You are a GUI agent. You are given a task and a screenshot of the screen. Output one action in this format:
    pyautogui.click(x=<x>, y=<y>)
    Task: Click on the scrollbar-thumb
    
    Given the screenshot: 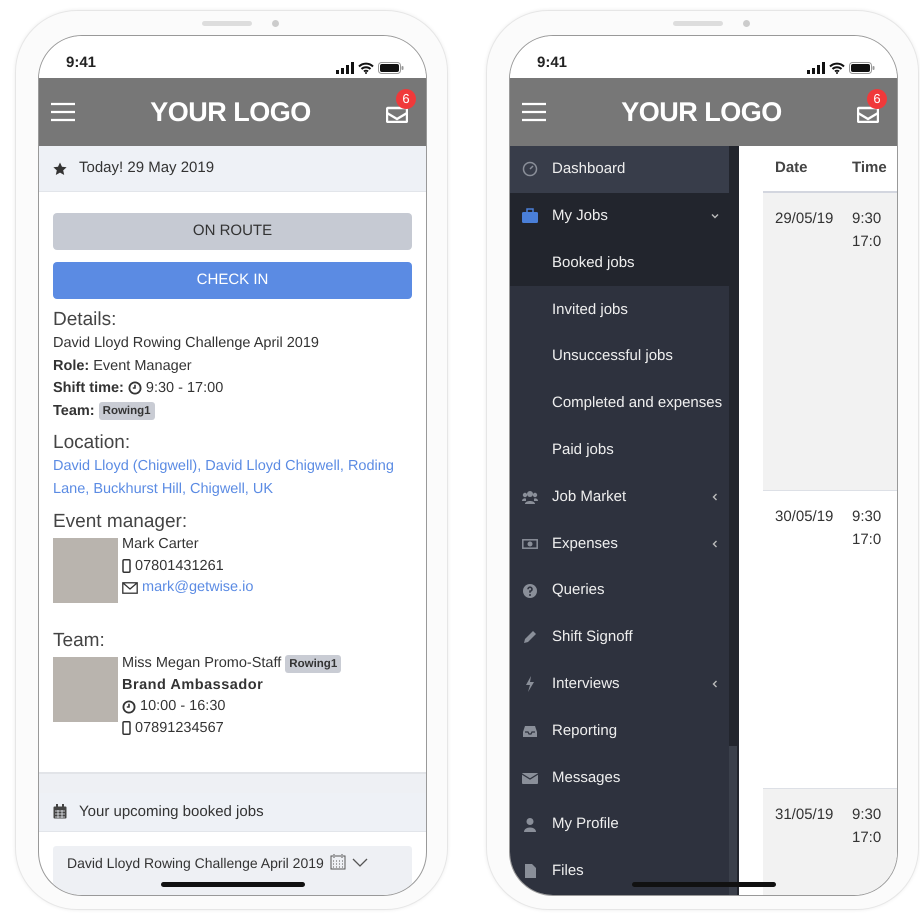 What is the action you would take?
    pyautogui.click(x=733, y=820)
    